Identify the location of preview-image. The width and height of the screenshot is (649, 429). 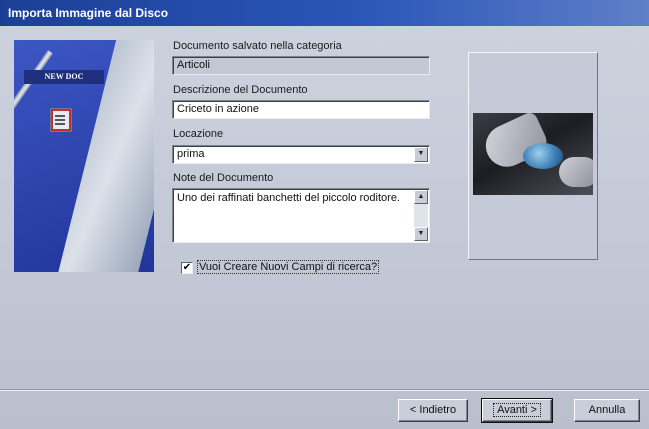
(533, 154).